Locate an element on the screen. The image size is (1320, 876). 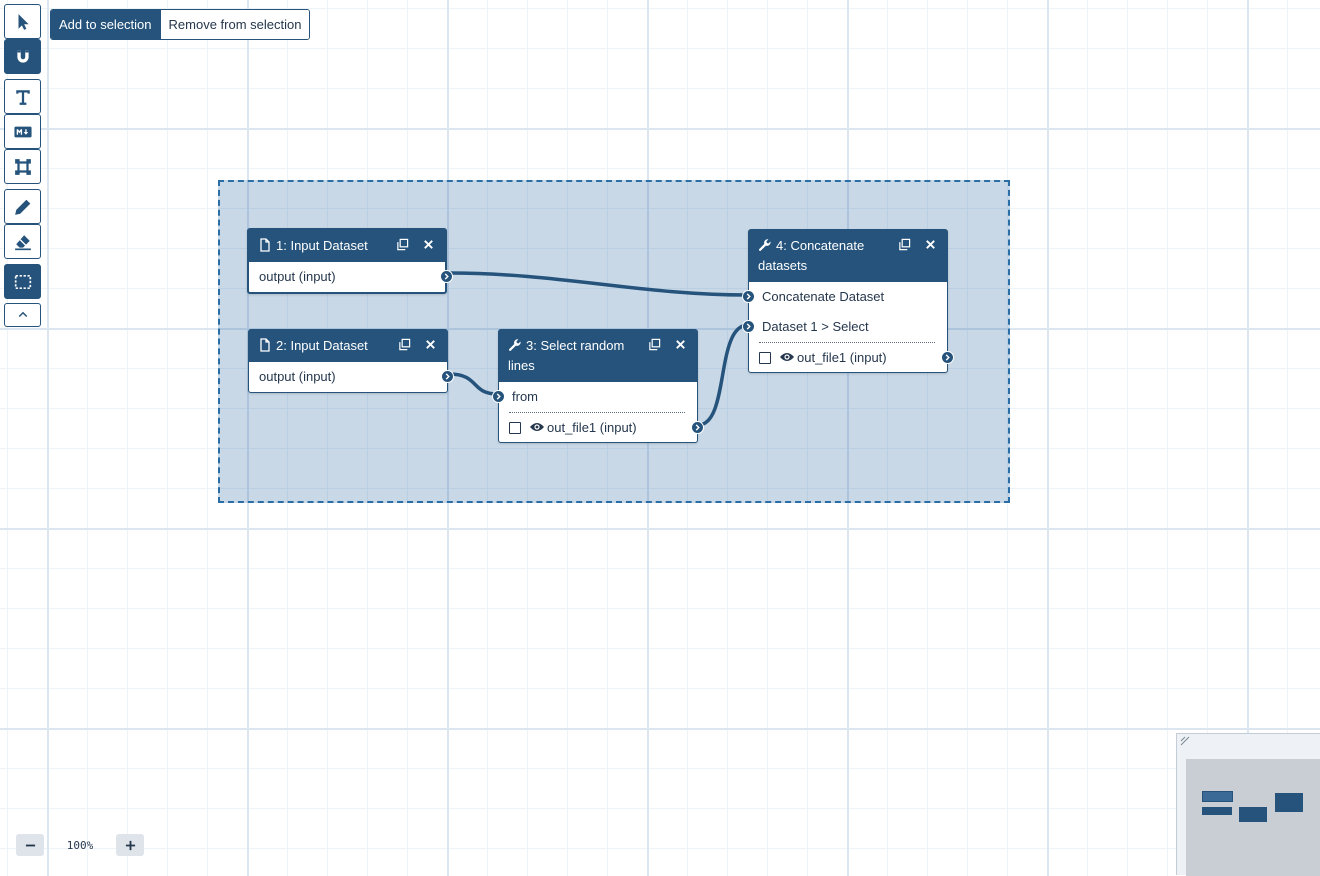
workflow-node-1: 1: Input Dataset output (input) is located at coordinates (350, 261).